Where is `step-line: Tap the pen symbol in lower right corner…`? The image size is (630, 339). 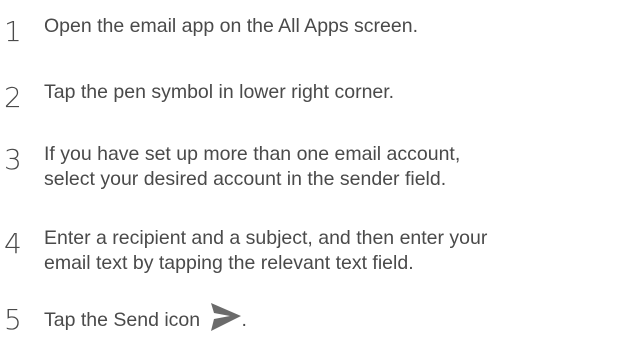
step-line: Tap the pen symbol in lower right corner… is located at coordinates (219, 92).